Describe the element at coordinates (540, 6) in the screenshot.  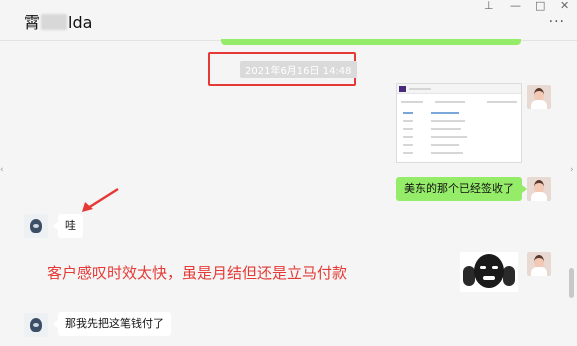
I see `maximize-button: □` at that location.